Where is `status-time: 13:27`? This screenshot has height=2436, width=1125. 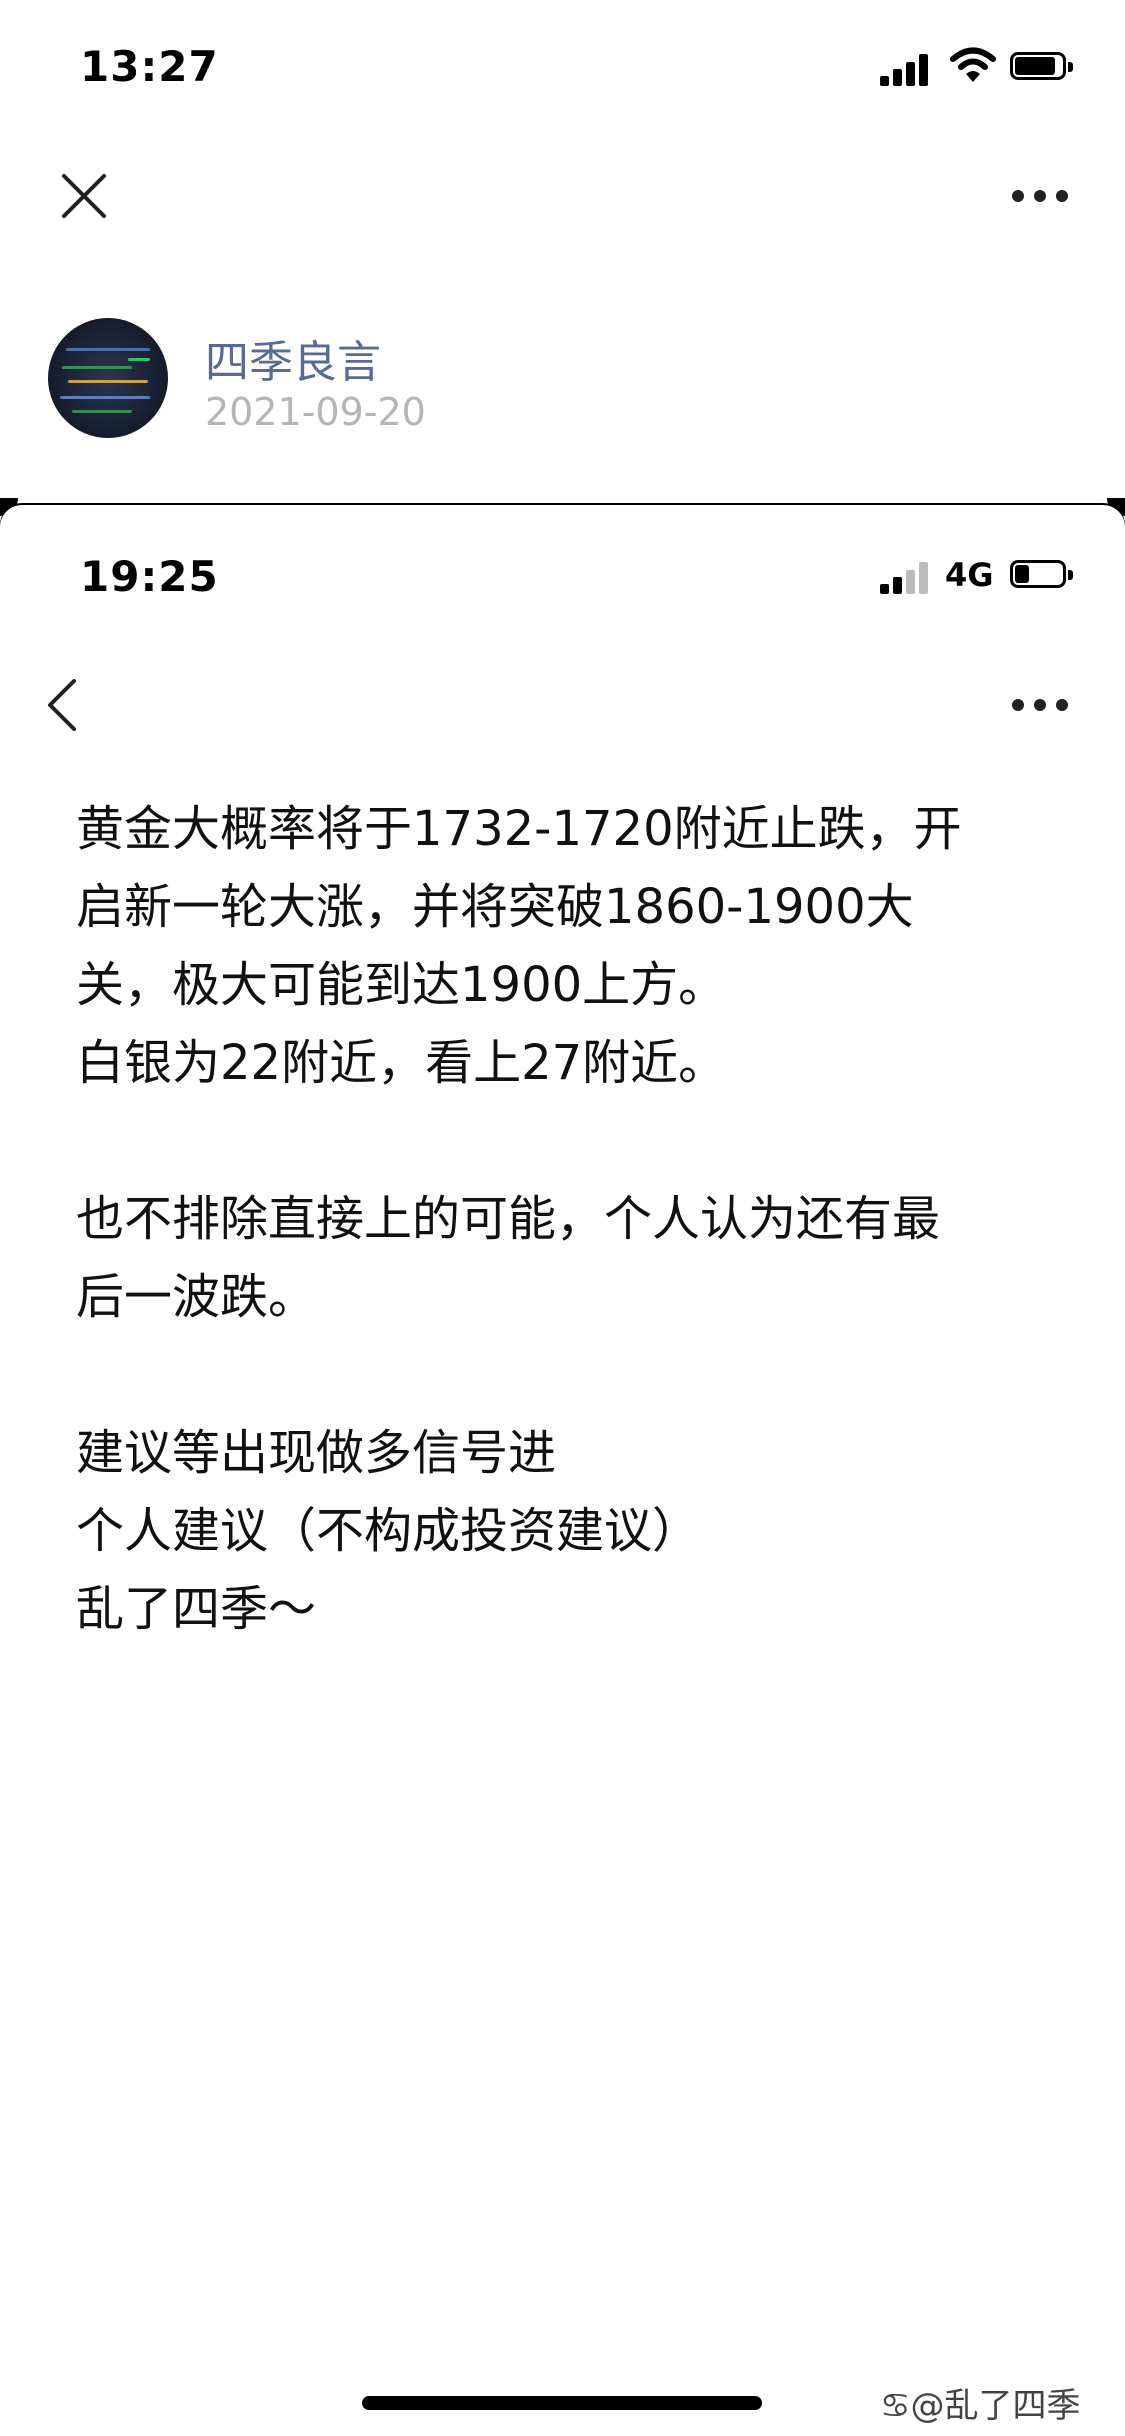
status-time: 13:27 is located at coordinates (149, 66).